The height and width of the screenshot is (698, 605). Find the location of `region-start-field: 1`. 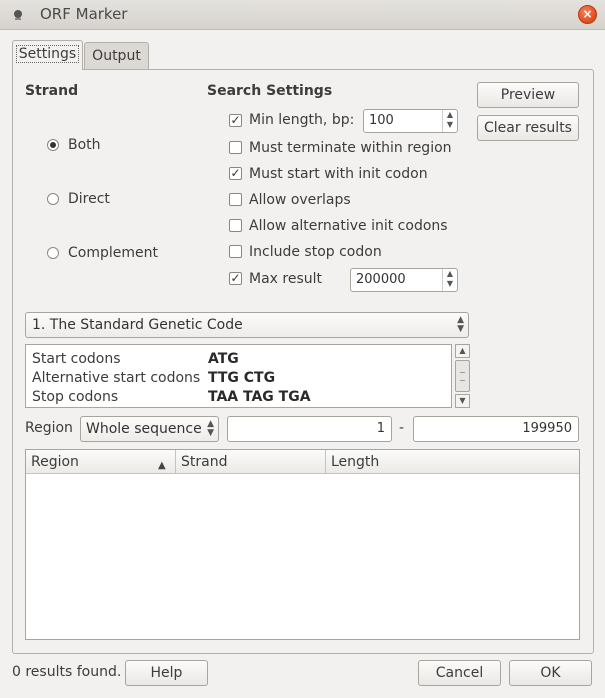

region-start-field: 1 is located at coordinates (309, 429).